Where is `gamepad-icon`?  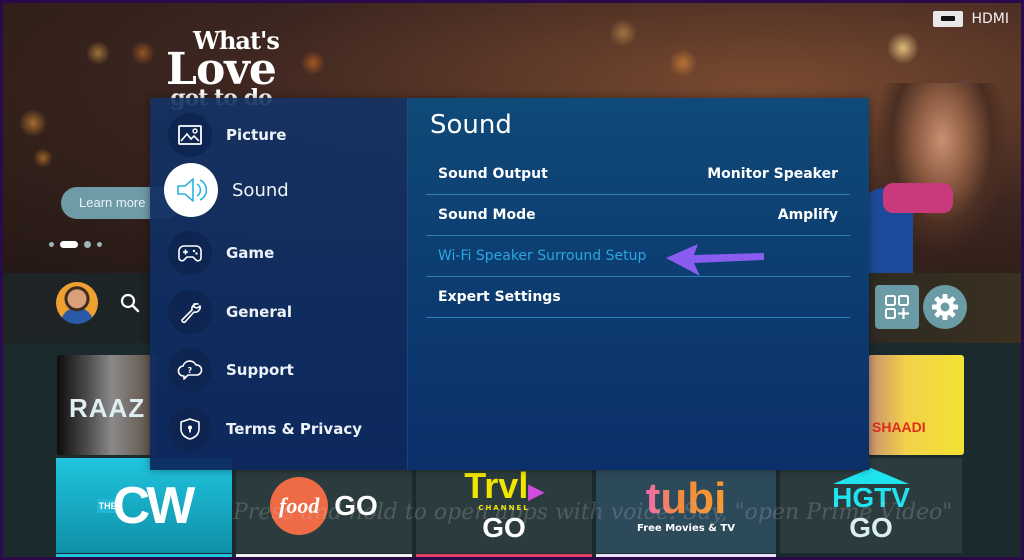
gamepad-icon is located at coordinates (190, 253).